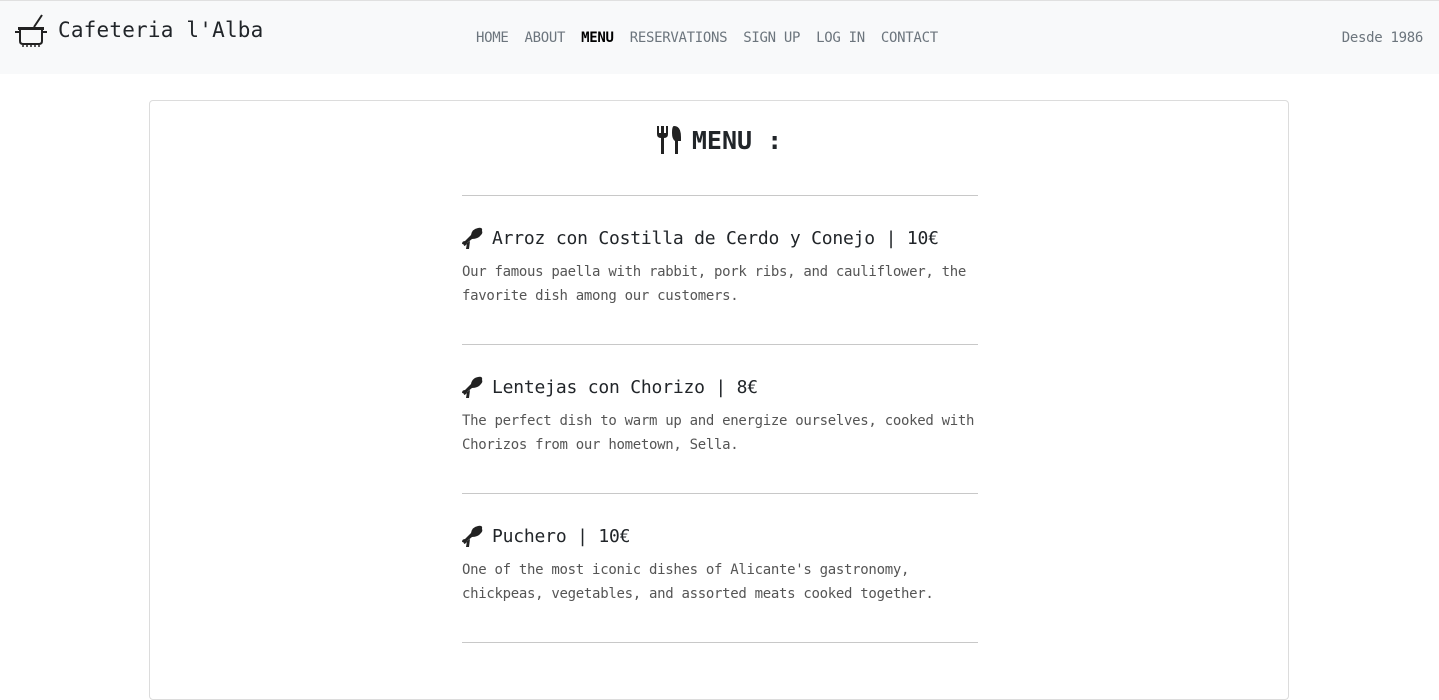 The image size is (1439, 700). Describe the element at coordinates (597, 38) in the screenshot. I see `nav-menu: MENU` at that location.